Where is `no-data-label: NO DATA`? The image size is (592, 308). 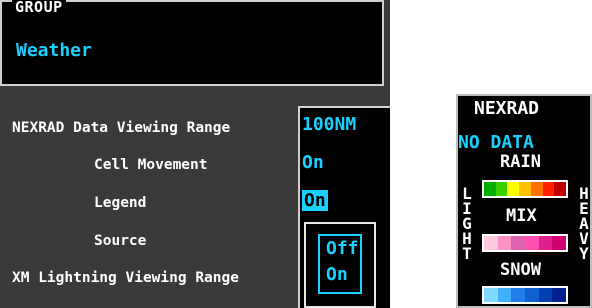
no-data-label: NO DATA is located at coordinates (496, 142).